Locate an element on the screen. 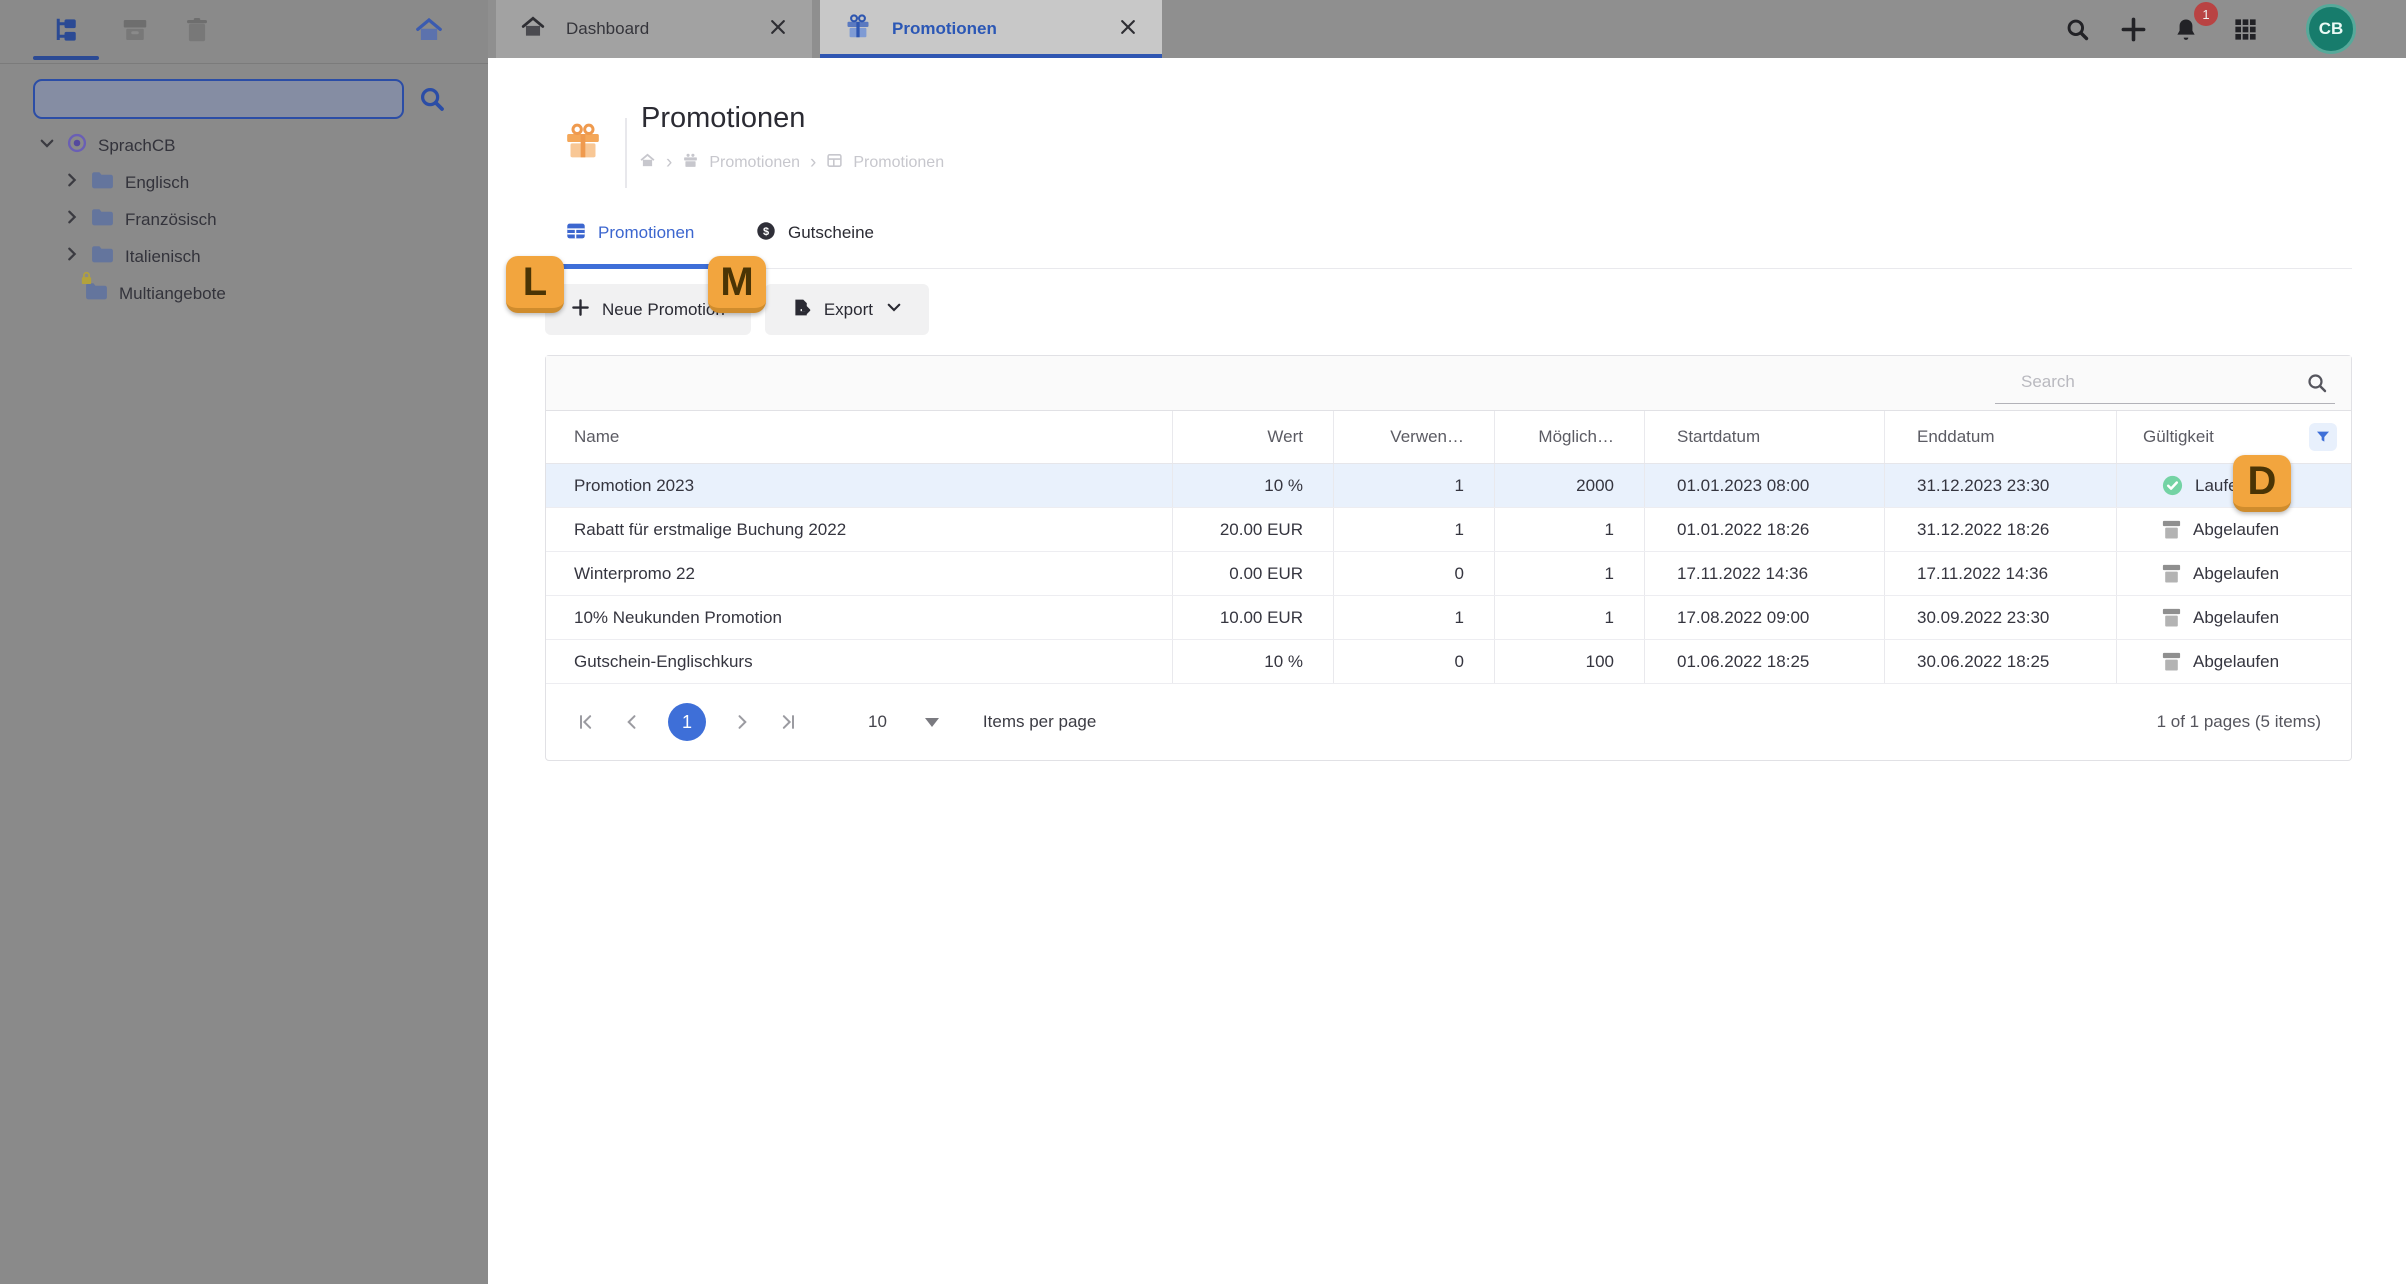 The width and height of the screenshot is (2406, 1284). cell-name: Rabatt für erstmalige Buchung 2022 is located at coordinates (710, 529).